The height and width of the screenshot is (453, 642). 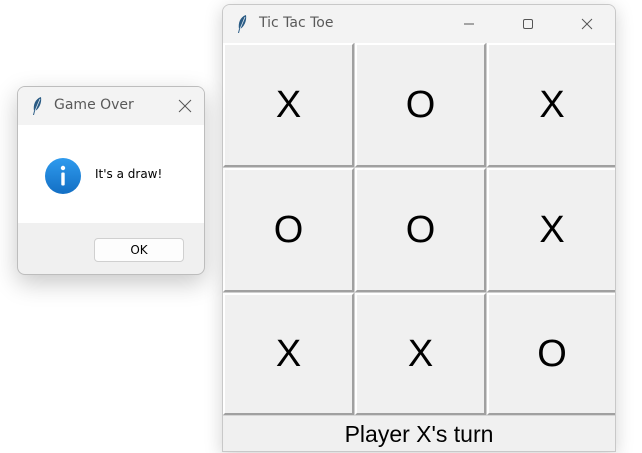 I want to click on dialog-body: It's a draw!, so click(x=111, y=174).